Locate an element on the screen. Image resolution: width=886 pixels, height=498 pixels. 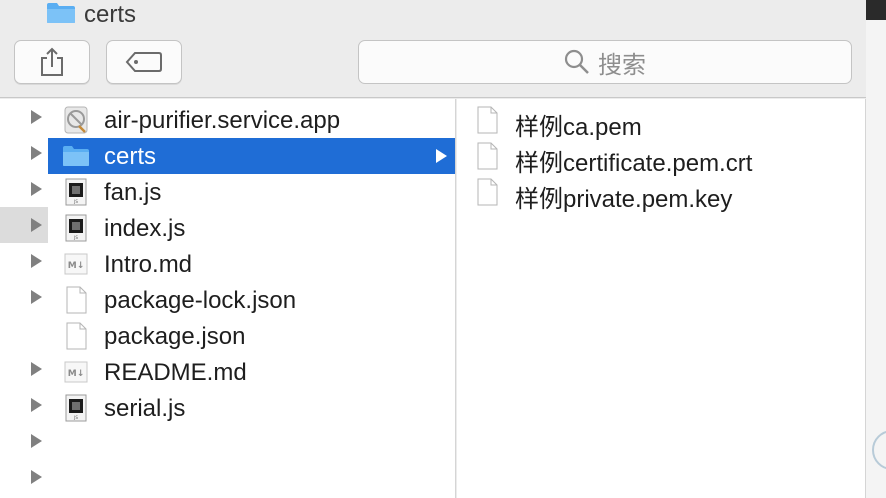
share-icon is located at coordinates (52, 61).